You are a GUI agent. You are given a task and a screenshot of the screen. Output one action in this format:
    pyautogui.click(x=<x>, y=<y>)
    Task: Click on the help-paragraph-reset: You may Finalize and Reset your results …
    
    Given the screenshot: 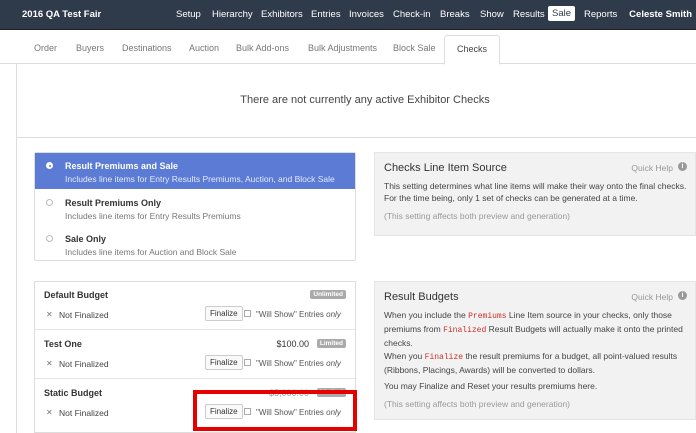 What is the action you would take?
    pyautogui.click(x=491, y=386)
    